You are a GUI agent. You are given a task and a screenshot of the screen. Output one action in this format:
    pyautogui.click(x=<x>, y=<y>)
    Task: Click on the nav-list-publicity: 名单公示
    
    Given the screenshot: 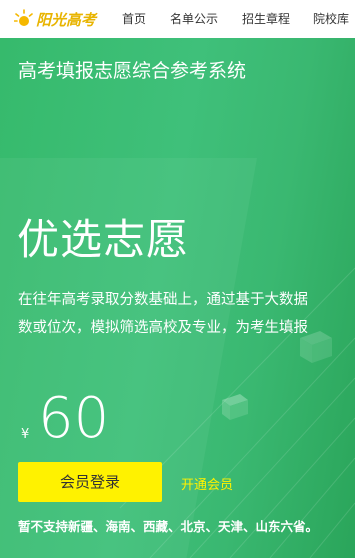 What is the action you would take?
    pyautogui.click(x=194, y=19)
    